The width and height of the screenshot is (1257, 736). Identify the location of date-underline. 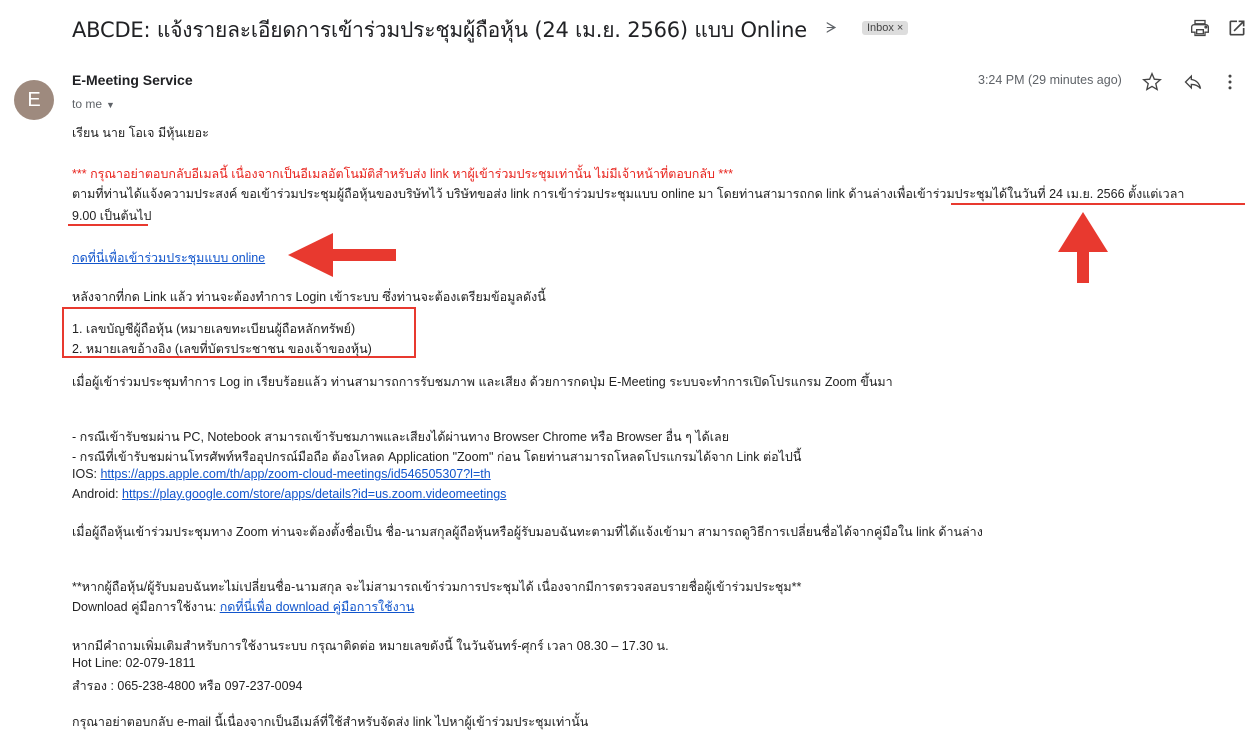
(1098, 204).